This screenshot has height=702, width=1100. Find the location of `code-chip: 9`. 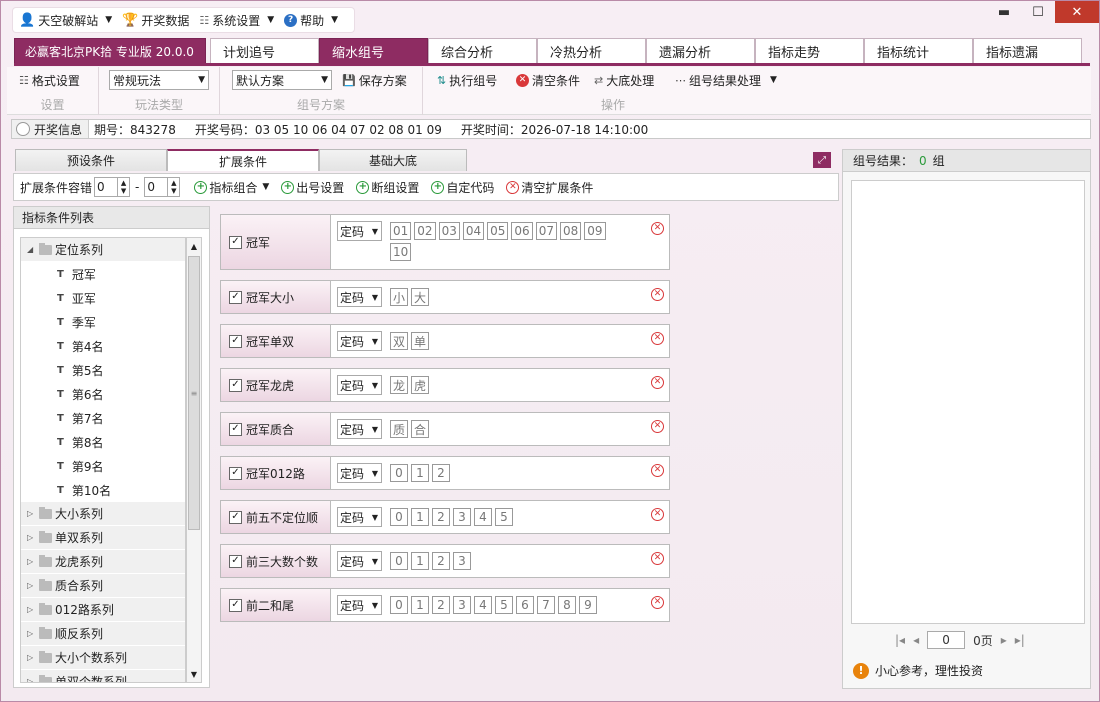

code-chip: 9 is located at coordinates (588, 605).